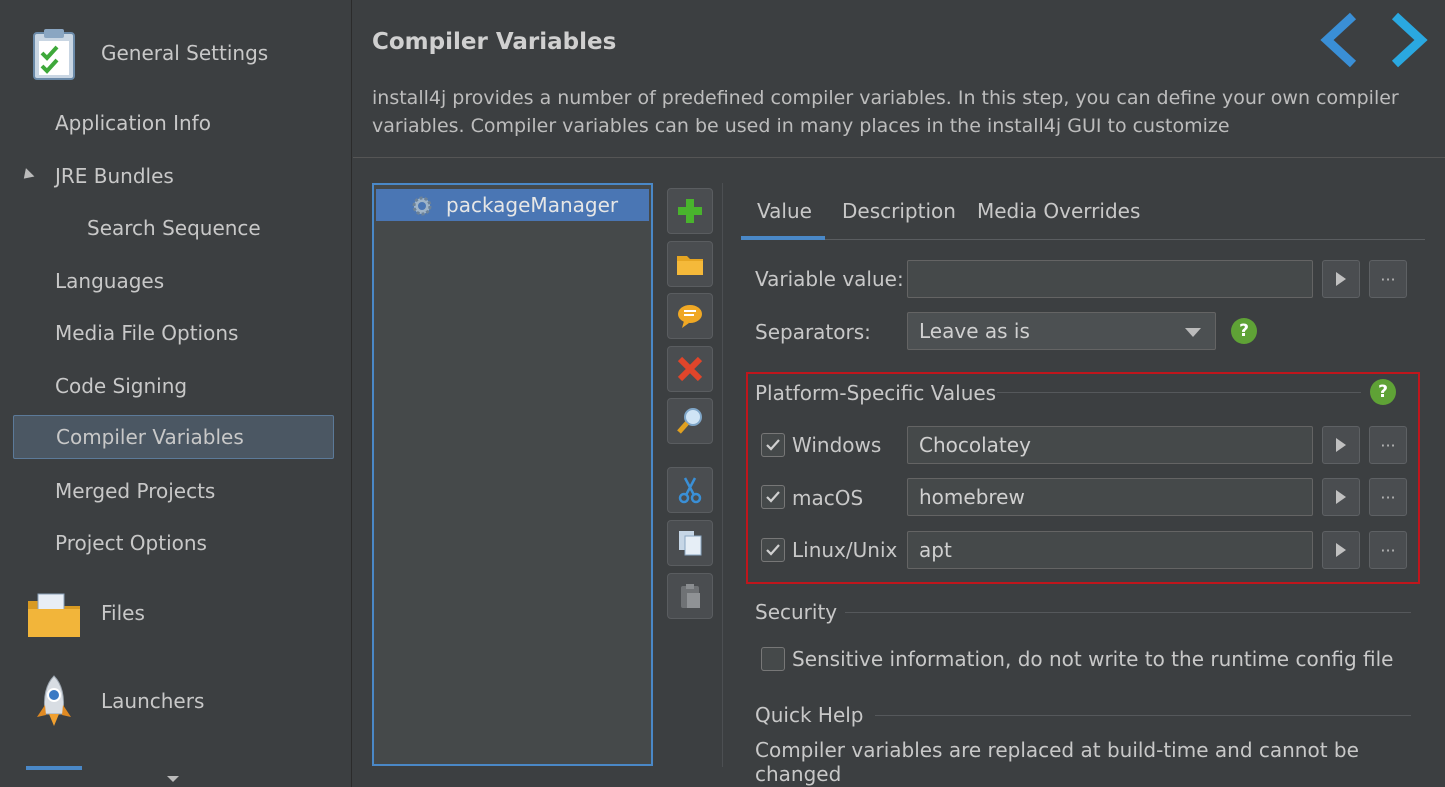  What do you see at coordinates (974, 331) in the screenshot?
I see `separators-selected-value: Leave as is` at bounding box center [974, 331].